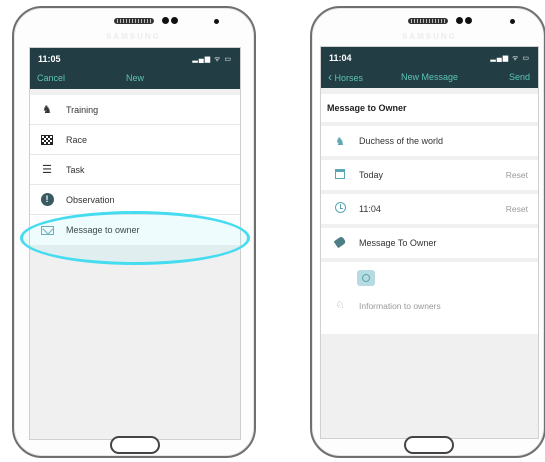 This screenshot has width=545, height=462. Describe the element at coordinates (135, 110) in the screenshot. I see `list-item-training: ♞ Training` at that location.